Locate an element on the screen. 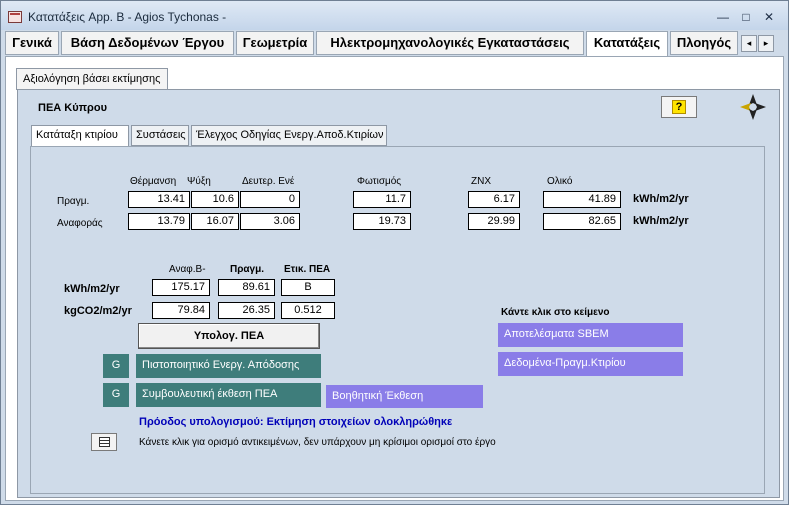 This screenshot has height=505, width=789. reference-building-energy-value: 175.17 is located at coordinates (181, 287).